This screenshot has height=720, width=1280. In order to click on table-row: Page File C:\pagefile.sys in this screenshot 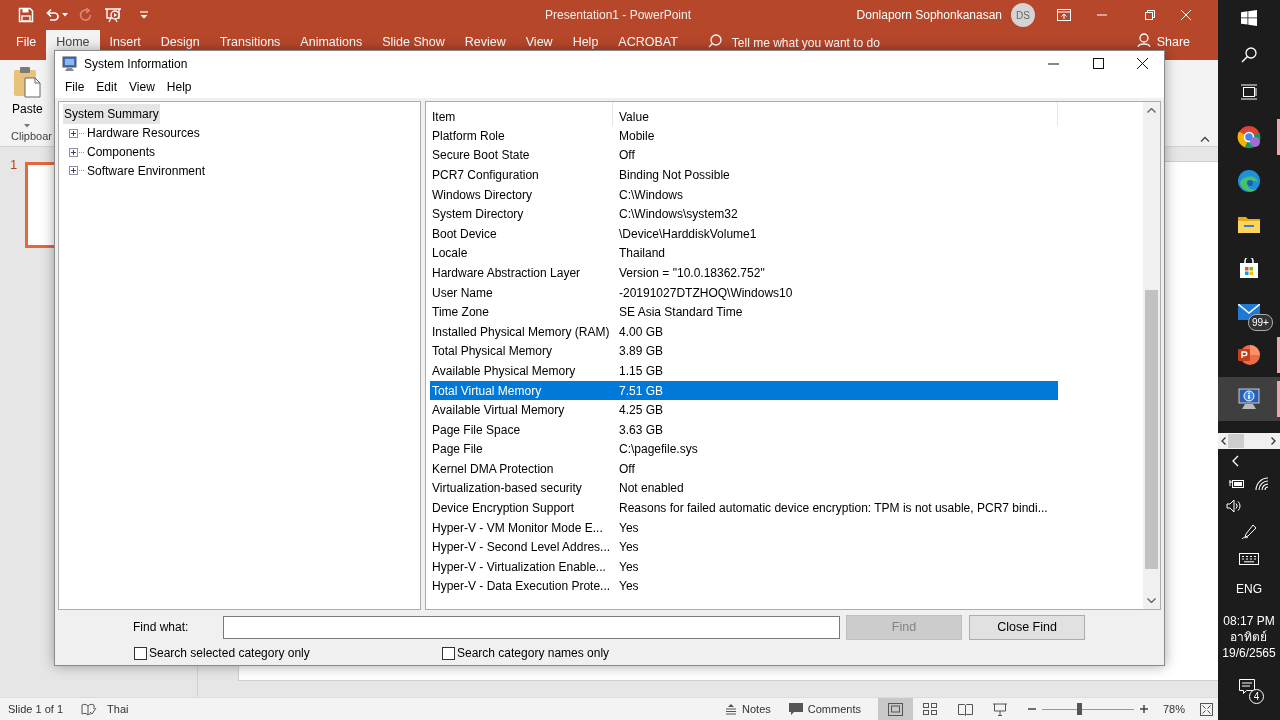, I will do `click(786, 449)`.